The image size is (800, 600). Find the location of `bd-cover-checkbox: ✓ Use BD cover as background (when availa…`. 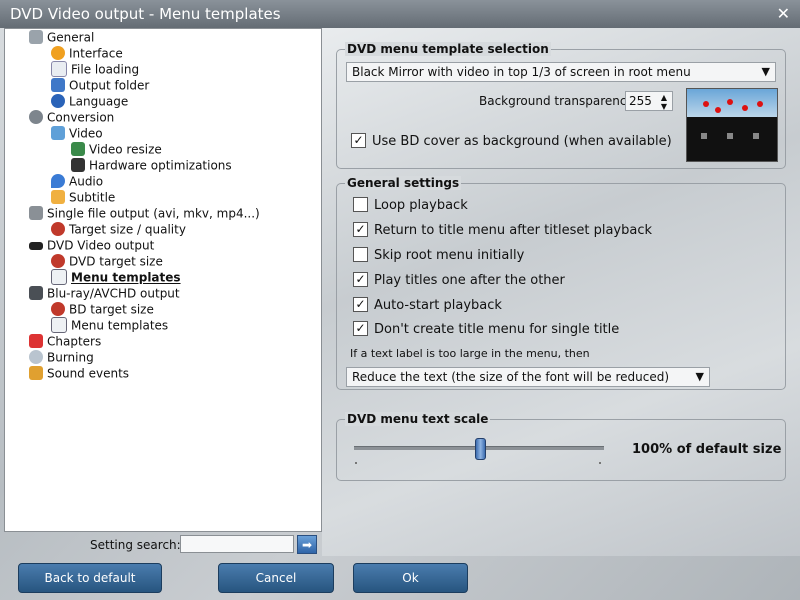

bd-cover-checkbox: ✓ Use BD cover as background (when availa… is located at coordinates (511, 142).